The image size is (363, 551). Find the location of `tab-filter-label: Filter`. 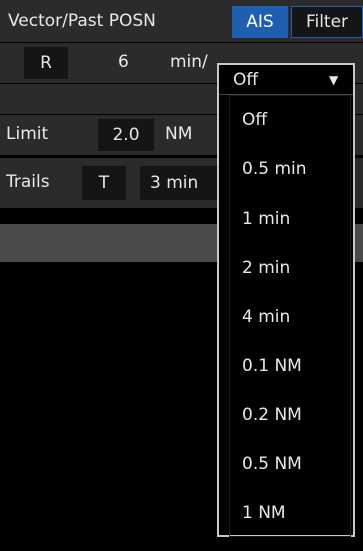

tab-filter-label: Filter is located at coordinates (327, 22).